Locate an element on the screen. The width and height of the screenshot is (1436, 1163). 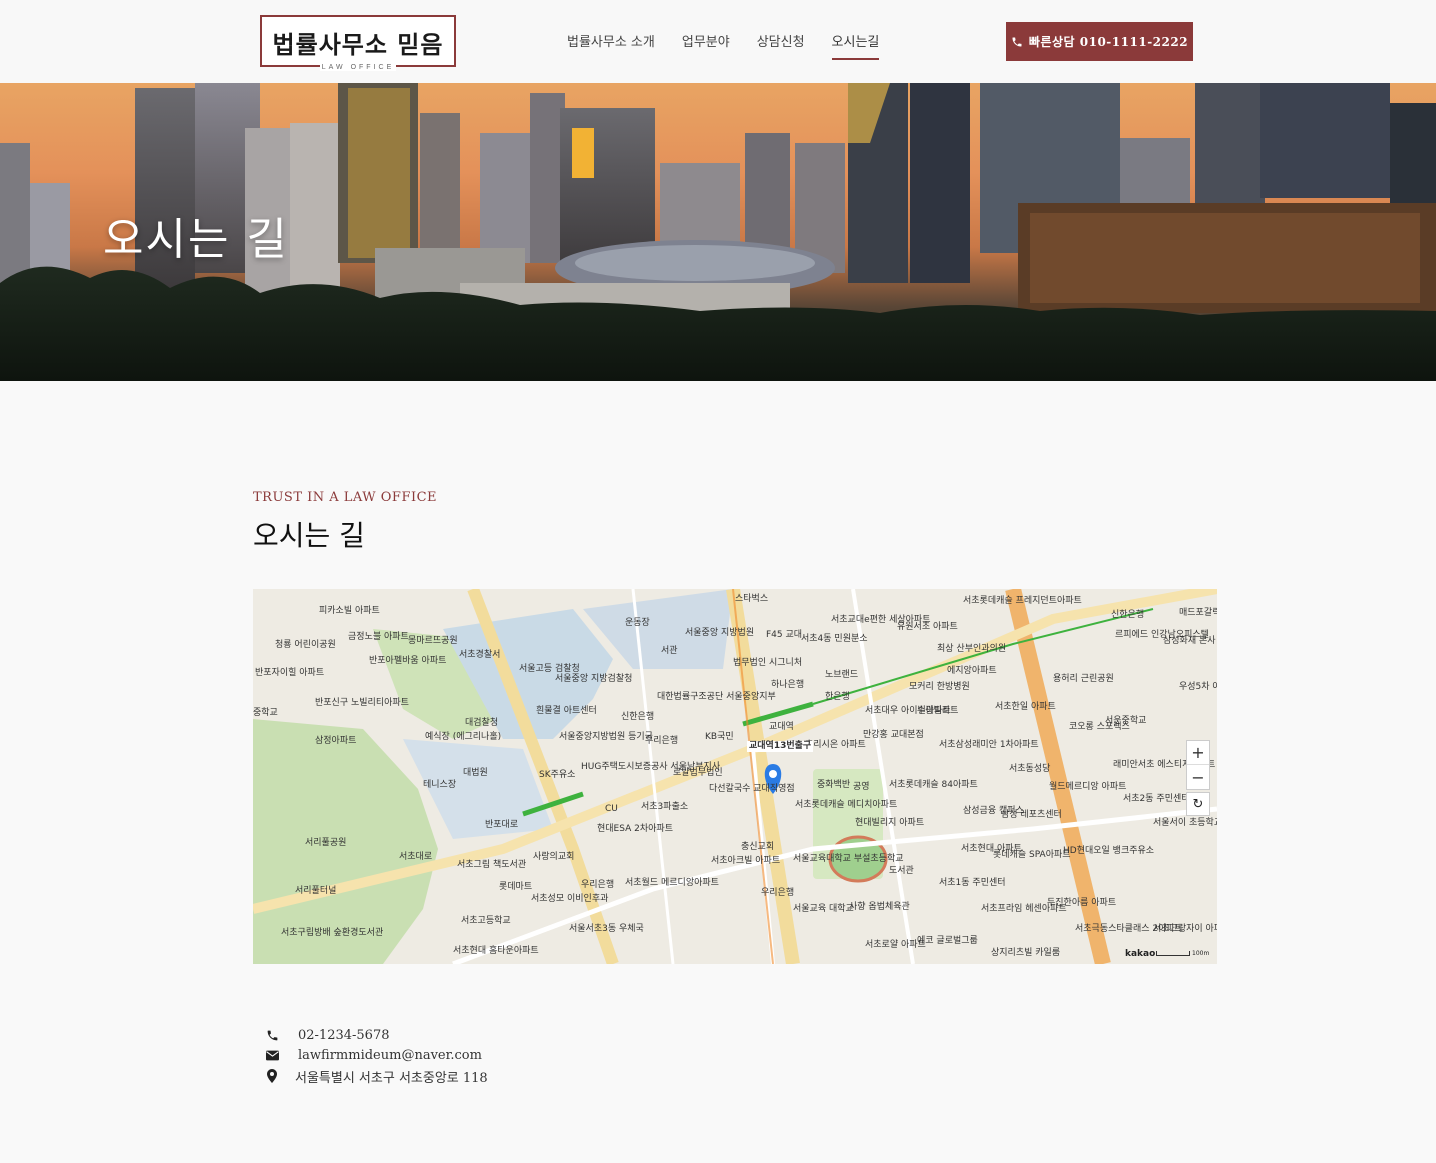
map-label: 서초3파출소 is located at coordinates (665, 807).